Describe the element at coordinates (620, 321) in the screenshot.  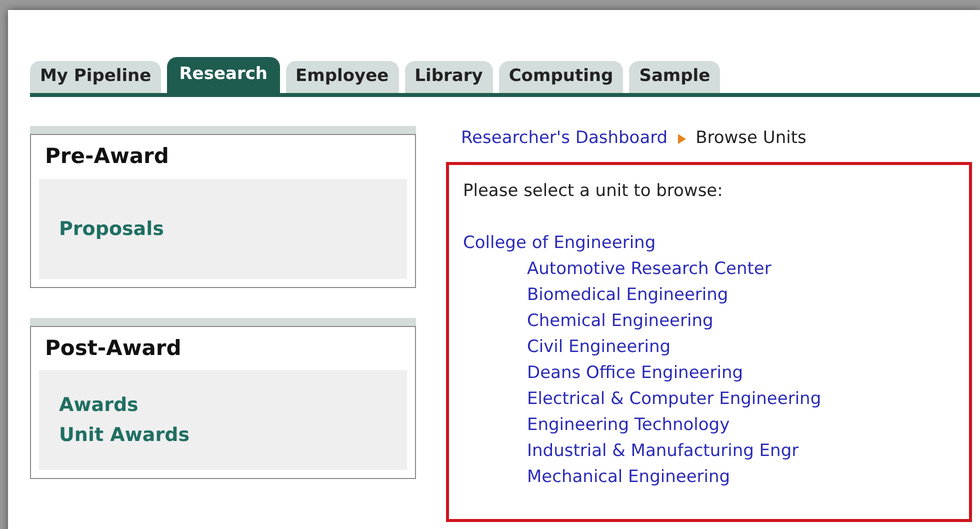
I see `unit-link: Chemical Engineering` at that location.